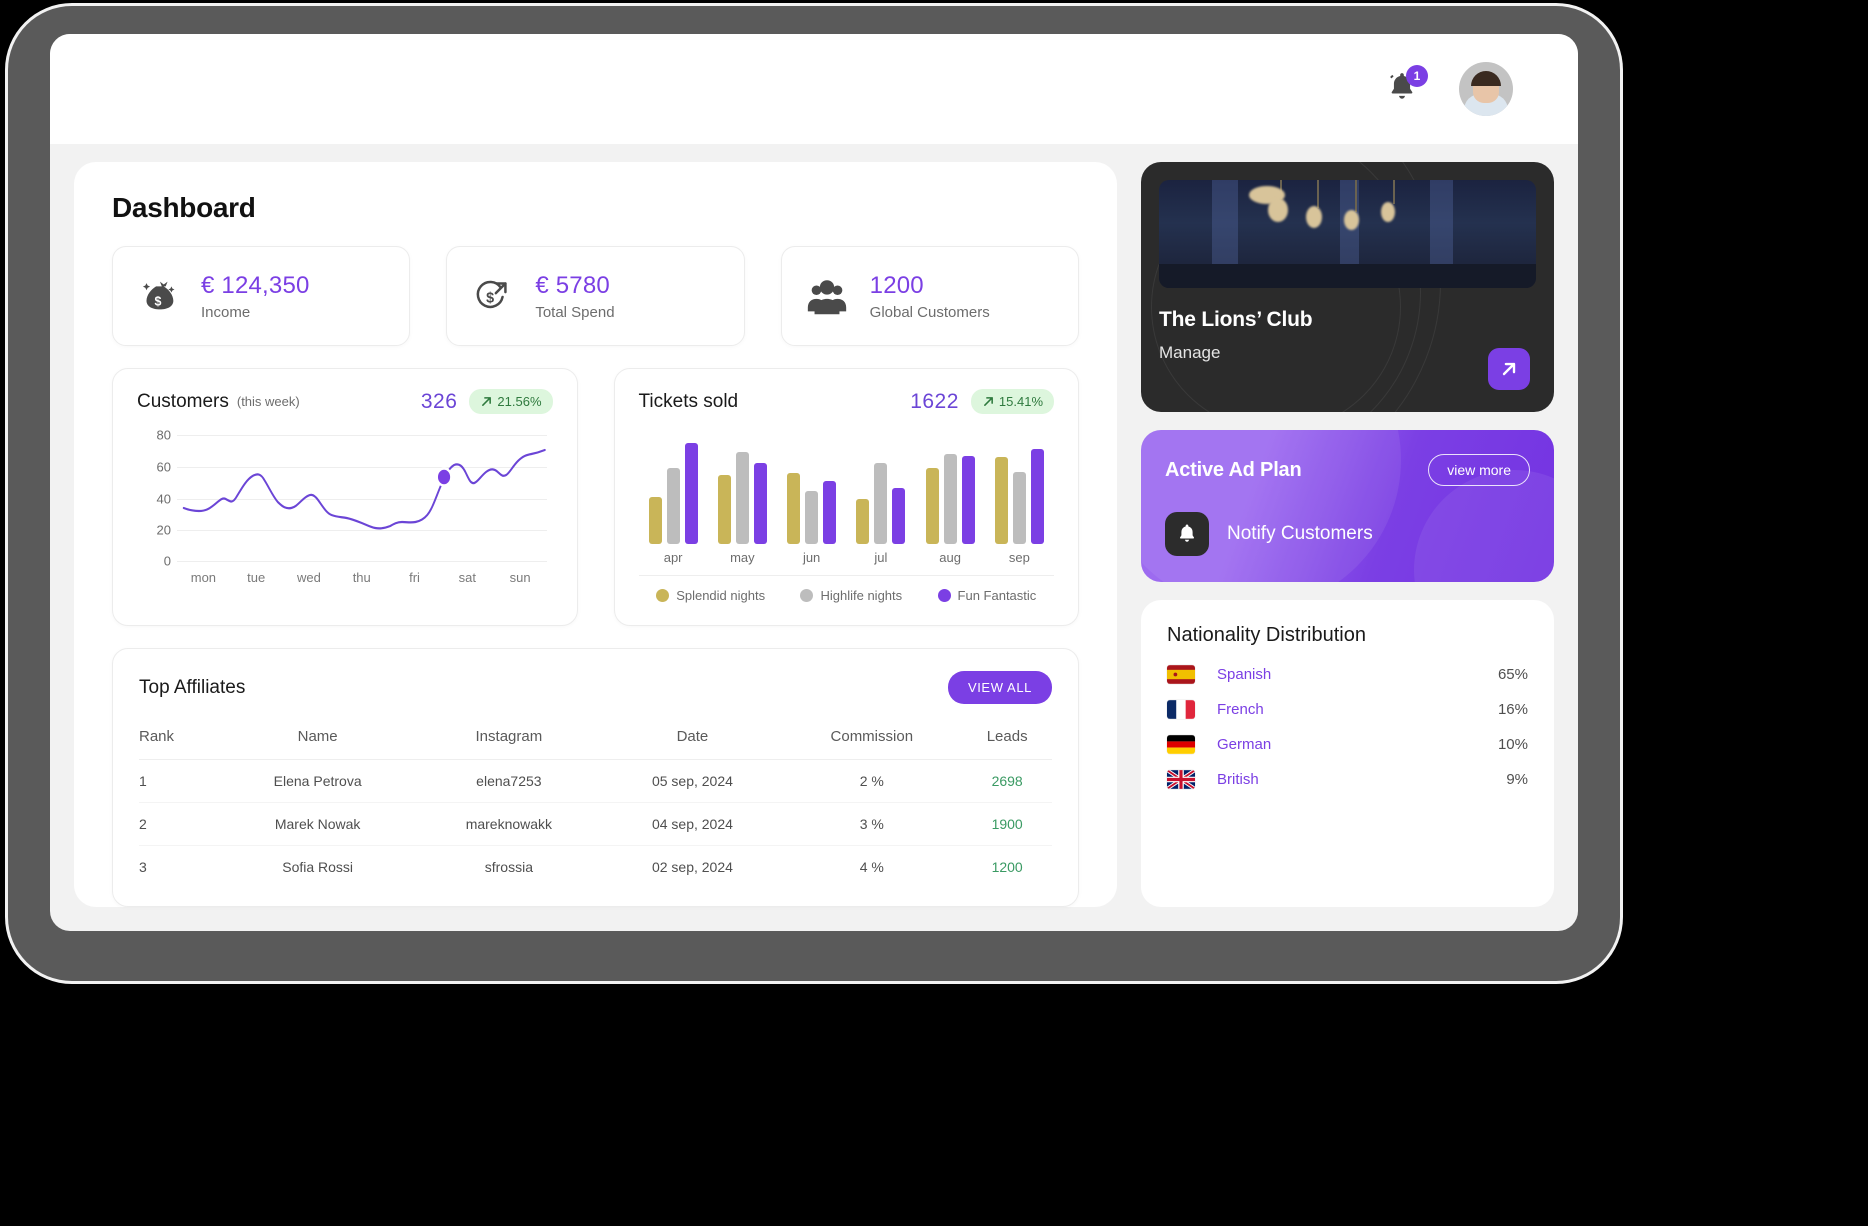  Describe the element at coordinates (1181, 674) in the screenshot. I see `flag-spain-icon` at that location.